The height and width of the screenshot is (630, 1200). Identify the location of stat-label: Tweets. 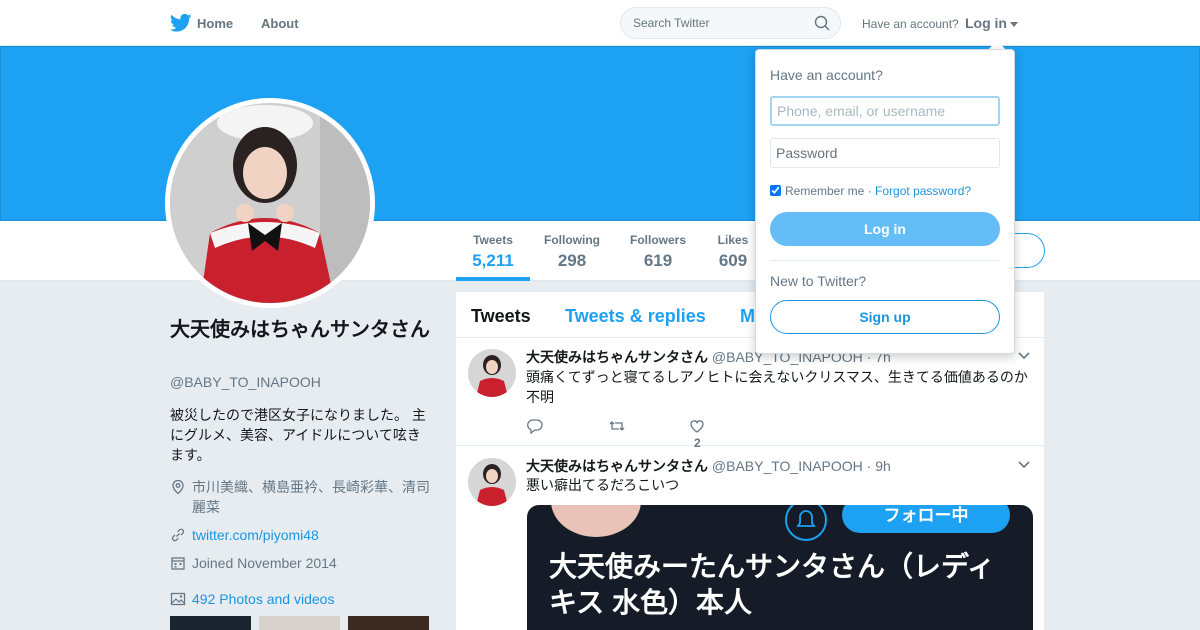
(493, 240).